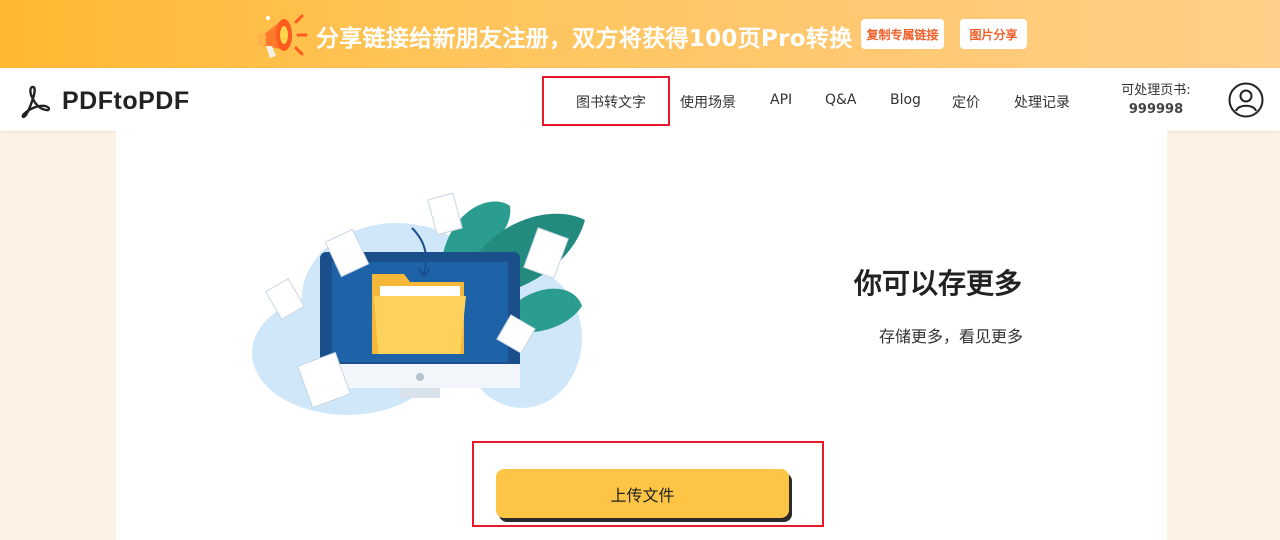  I want to click on site-logo: PDFtoPDF, so click(104, 101).